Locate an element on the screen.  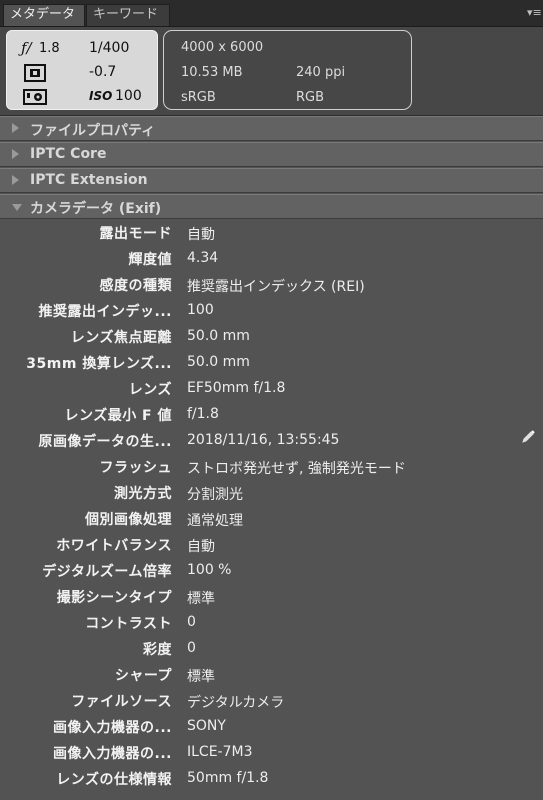
property-label: レンズ焦点距離 is located at coordinates (121, 338).